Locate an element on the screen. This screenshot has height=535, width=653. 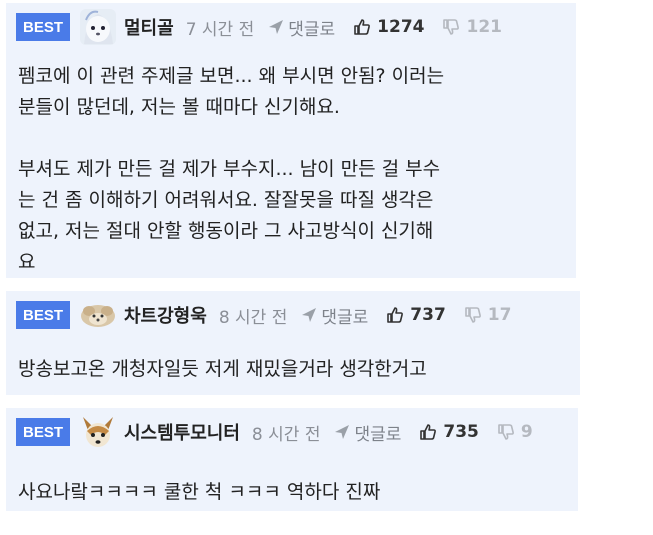
comment-header: BEST 차트강형욱 8 시간 전 댓글로 737 17 is located at coordinates (295, 315).